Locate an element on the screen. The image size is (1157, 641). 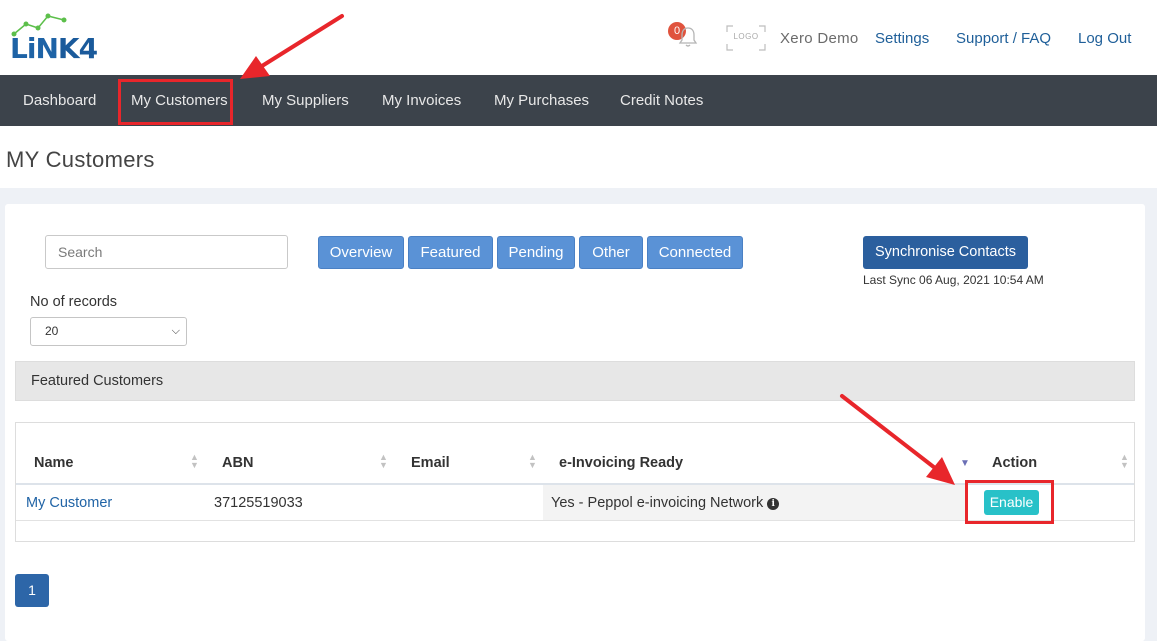
filter-connected-button: Connected is located at coordinates (695, 252).